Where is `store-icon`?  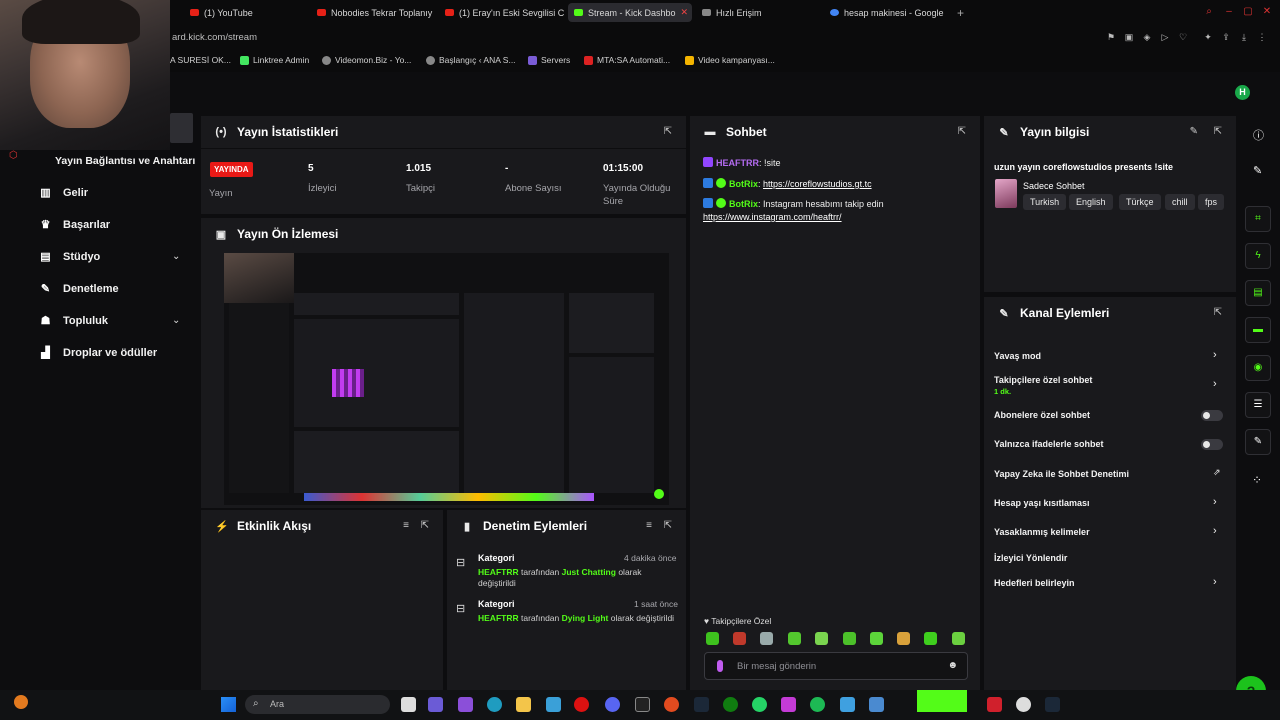 store-icon is located at coordinates (553, 704).